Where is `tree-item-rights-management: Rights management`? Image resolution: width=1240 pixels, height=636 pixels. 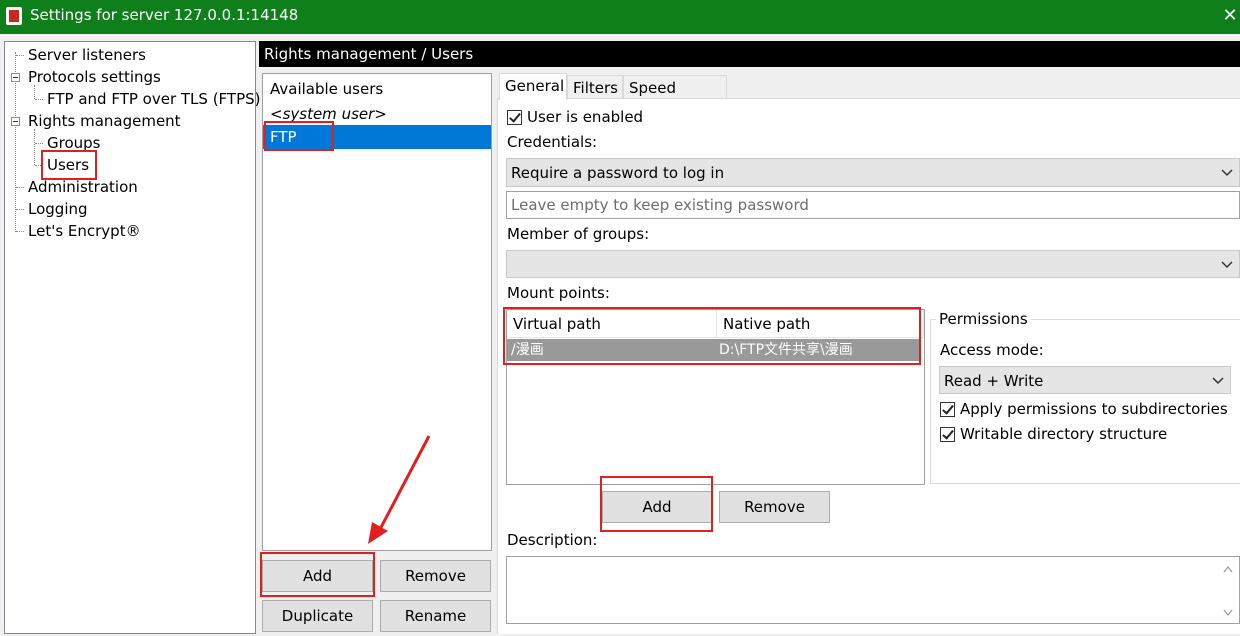 tree-item-rights-management: Rights management is located at coordinates (104, 121).